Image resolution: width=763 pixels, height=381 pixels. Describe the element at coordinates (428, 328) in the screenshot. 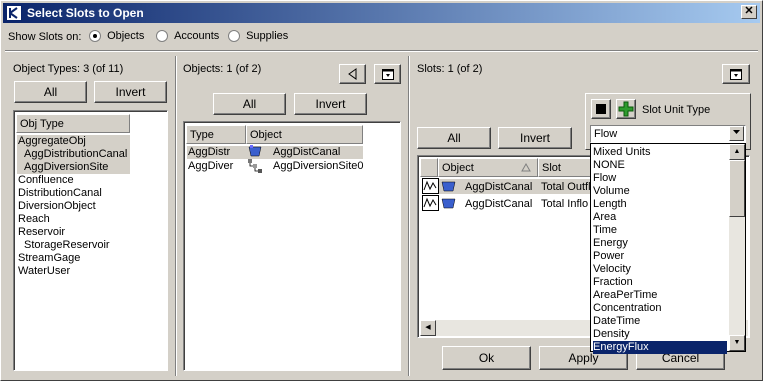

I see `scroll-left-button: ◀` at that location.